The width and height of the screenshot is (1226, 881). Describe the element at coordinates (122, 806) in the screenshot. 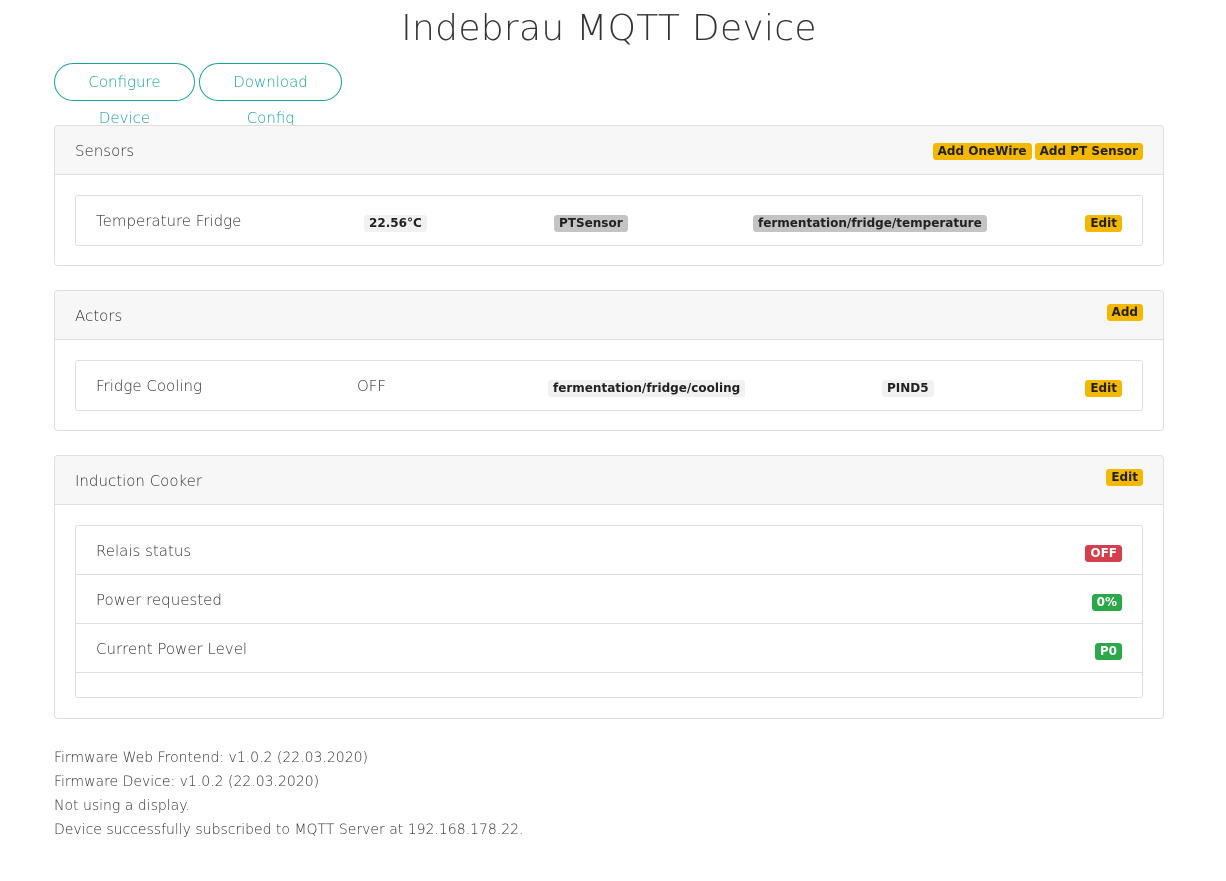

I see `display-status-text: Not using a display.` at that location.